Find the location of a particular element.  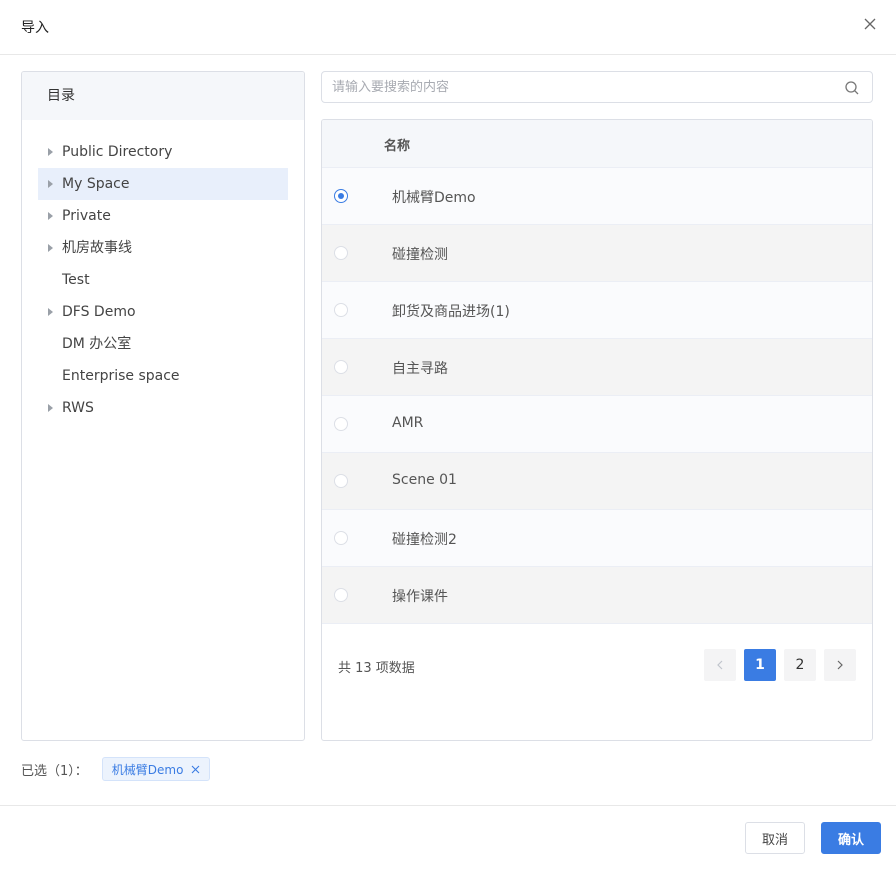

chevron-left-icon is located at coordinates (720, 665).